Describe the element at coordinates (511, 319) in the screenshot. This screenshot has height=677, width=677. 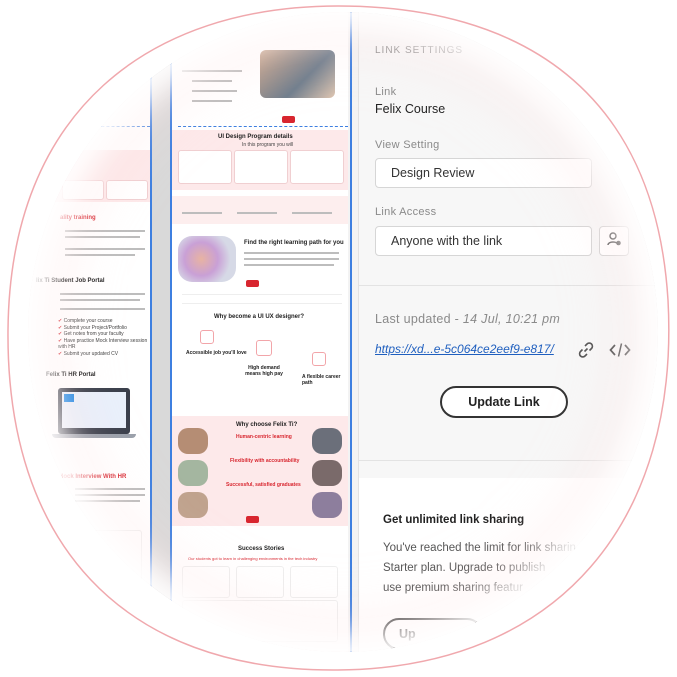
I see `last-updated-time: 14 Jul, 10:21 pm` at that location.